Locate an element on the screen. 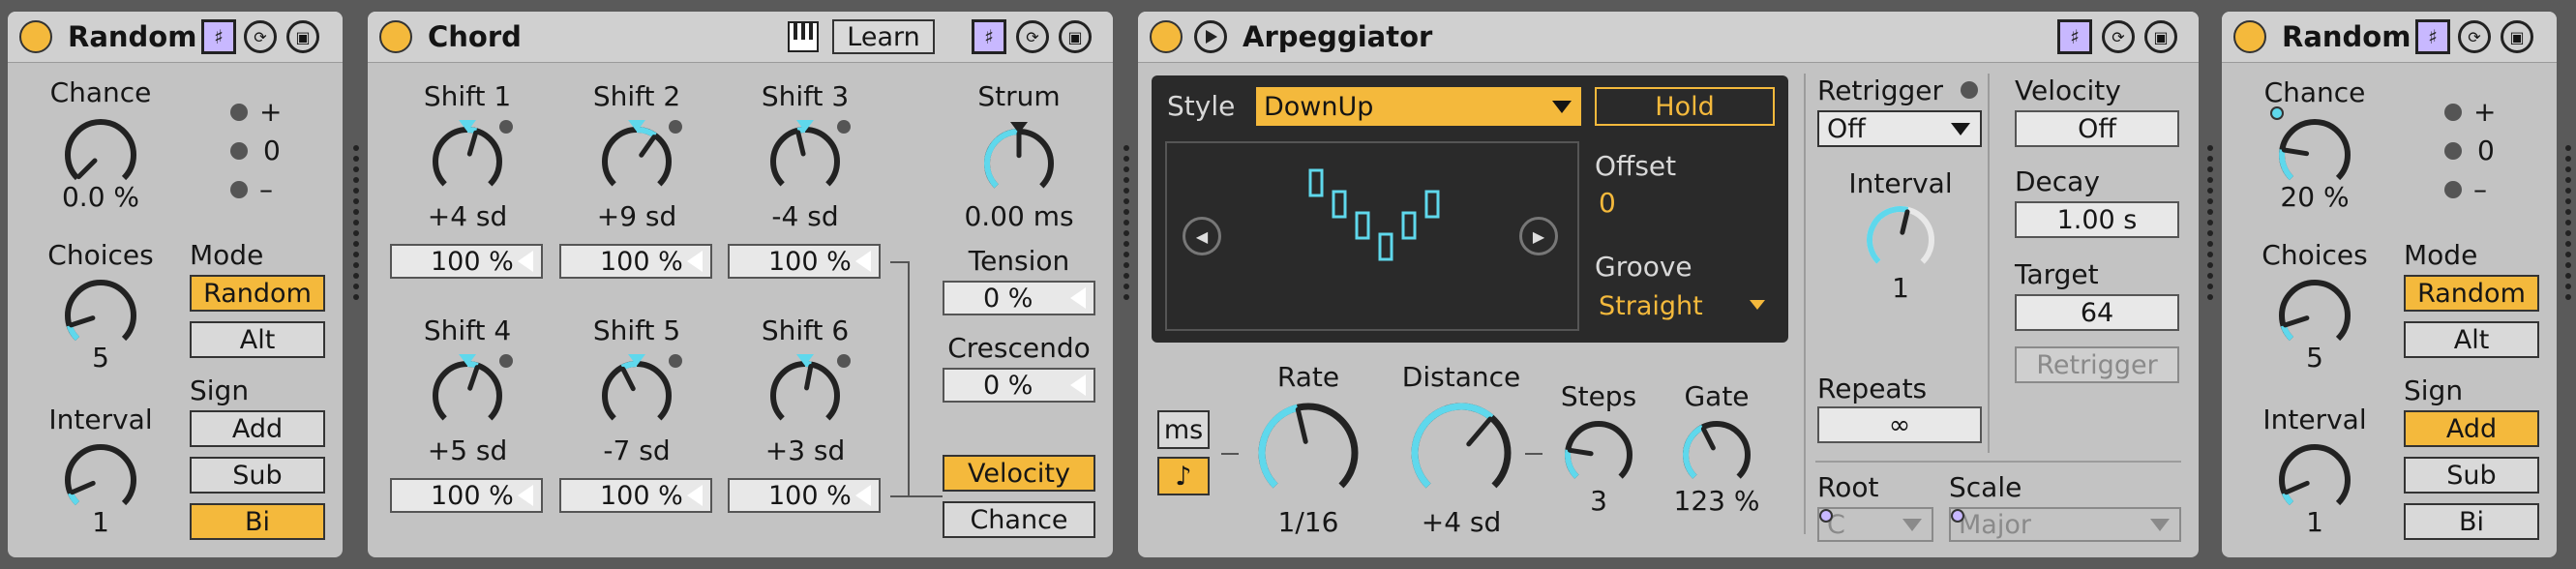  shift-4-velocity: 100 % is located at coordinates (466, 496).